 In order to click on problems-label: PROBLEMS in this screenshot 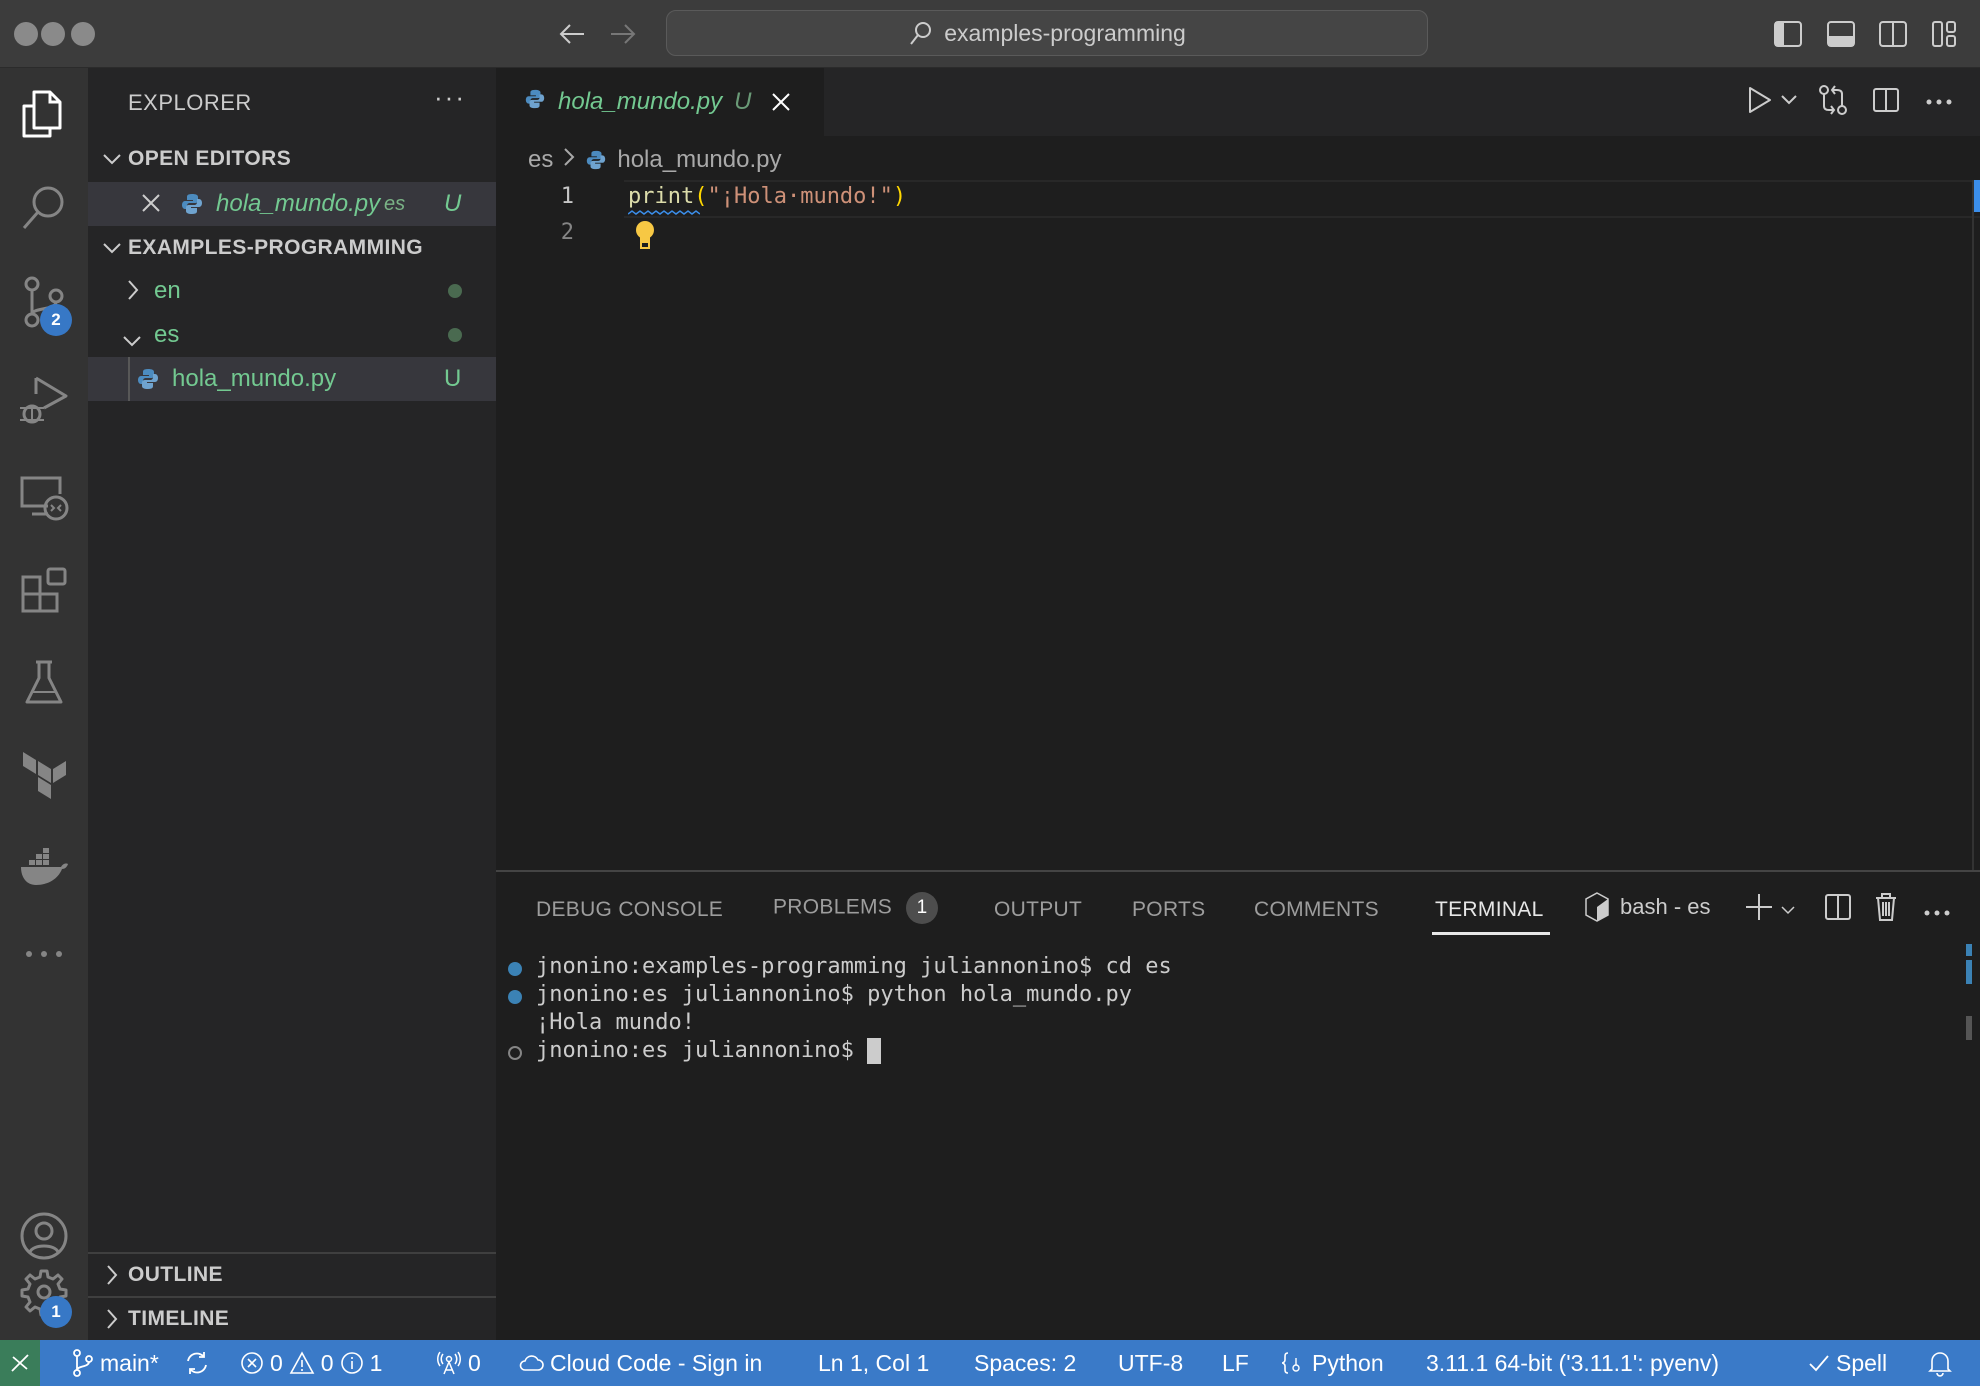, I will do `click(833, 907)`.